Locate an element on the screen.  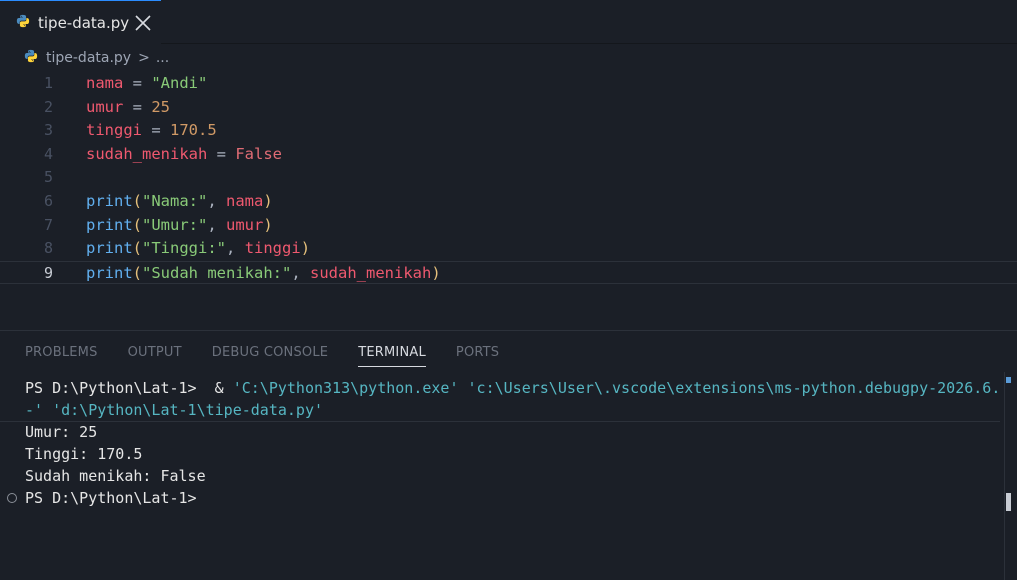
code-token: 25 is located at coordinates (160, 106).